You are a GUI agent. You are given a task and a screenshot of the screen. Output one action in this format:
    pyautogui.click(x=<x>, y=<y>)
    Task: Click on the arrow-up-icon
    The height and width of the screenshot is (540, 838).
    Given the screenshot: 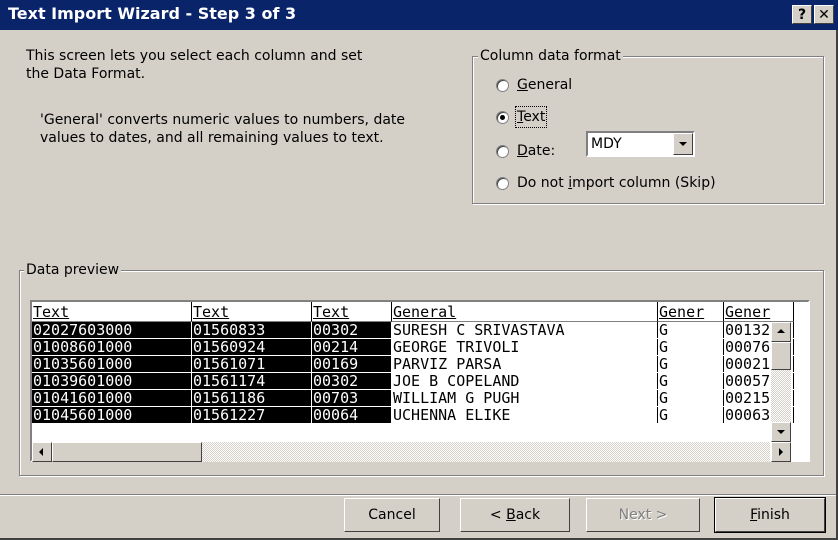 What is the action you would take?
    pyautogui.click(x=781, y=331)
    